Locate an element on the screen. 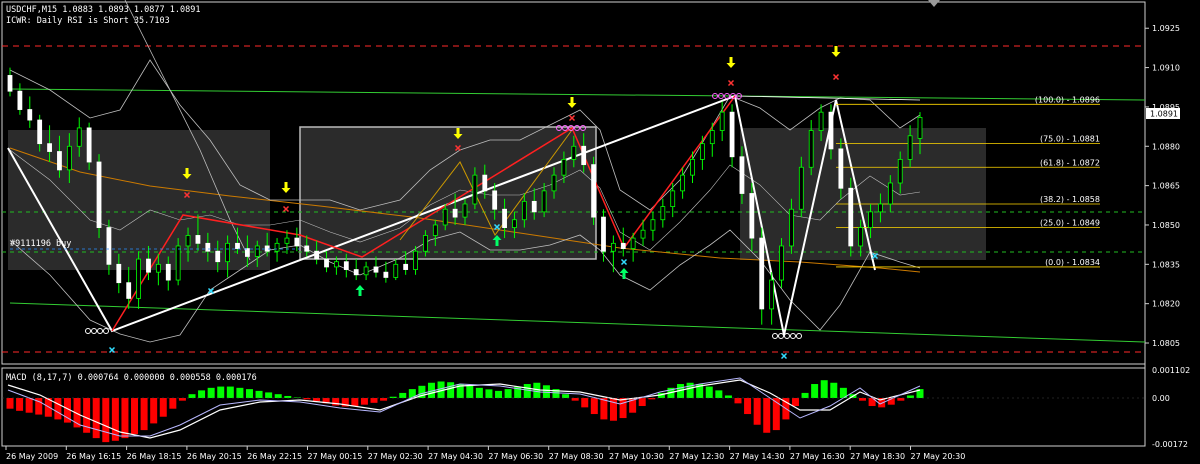 This screenshot has width=1200, height=464. fib-level-label: (25.0) - 1.0849 is located at coordinates (1070, 223).